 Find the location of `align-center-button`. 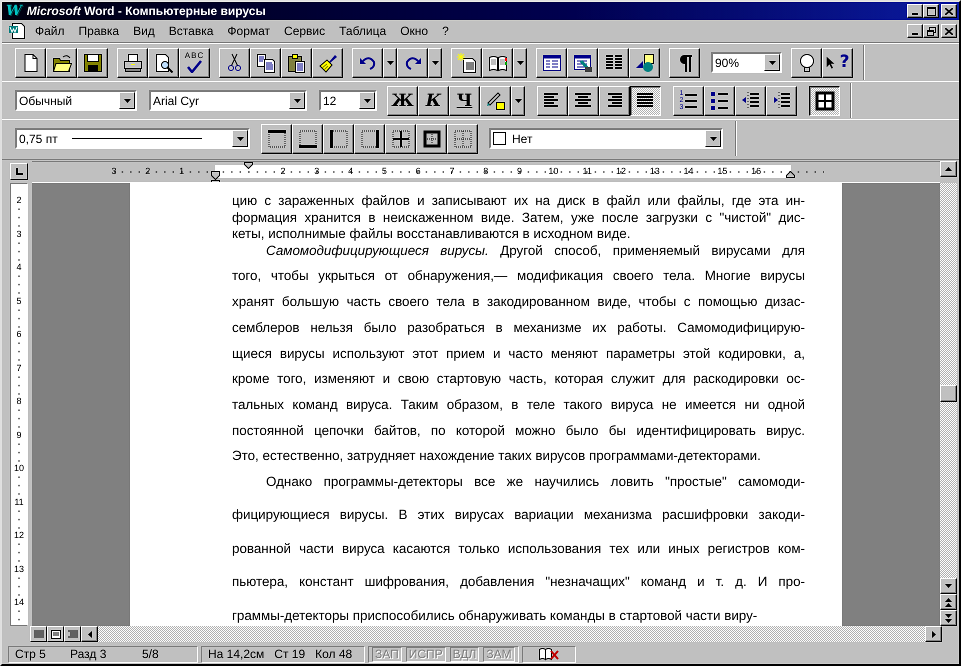

align-center-button is located at coordinates (583, 101).